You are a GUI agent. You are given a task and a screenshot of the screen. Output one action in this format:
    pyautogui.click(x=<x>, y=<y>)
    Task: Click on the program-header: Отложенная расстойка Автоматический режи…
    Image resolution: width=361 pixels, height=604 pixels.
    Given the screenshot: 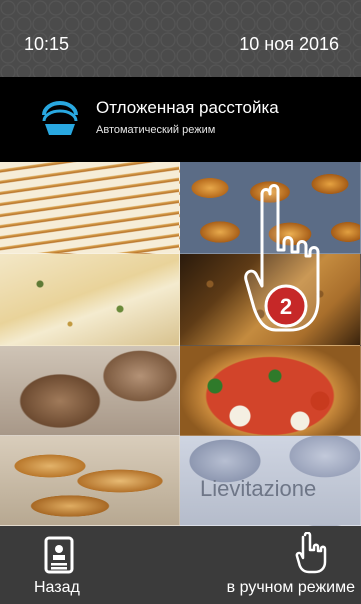 What is the action you would take?
    pyautogui.click(x=180, y=119)
    